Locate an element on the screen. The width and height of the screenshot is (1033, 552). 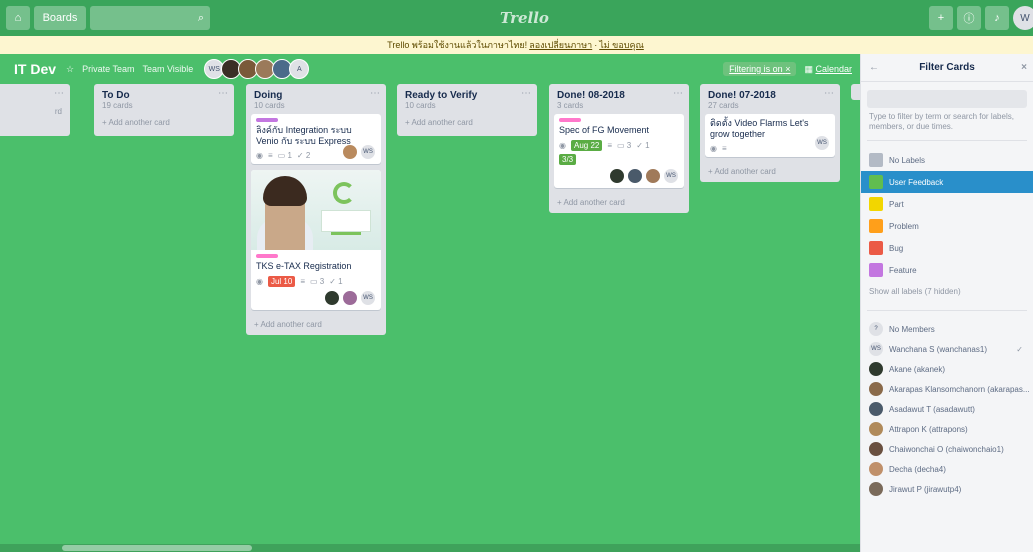
scrollbar-thumb is located at coordinates (157, 548).